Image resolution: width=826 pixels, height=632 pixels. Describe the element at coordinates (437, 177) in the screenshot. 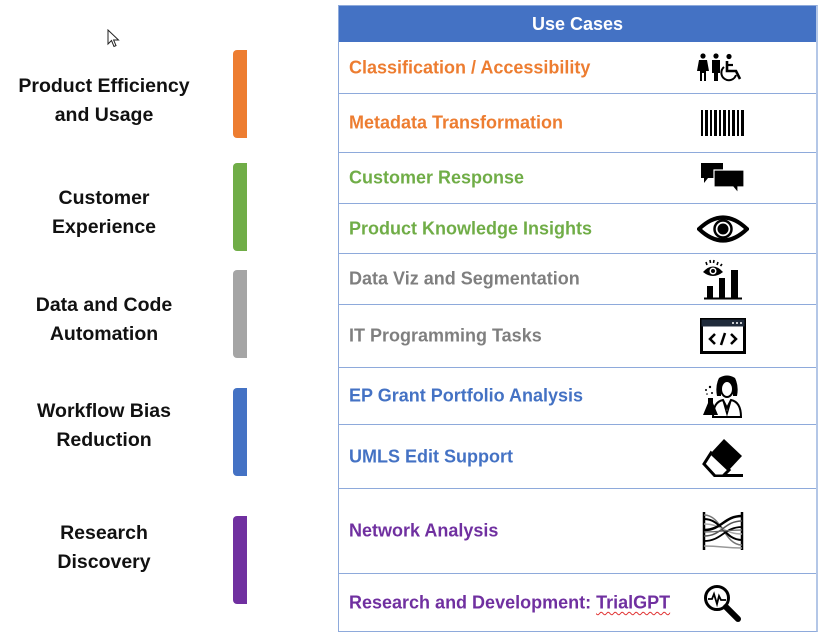

I see `use-case-label: Customer Response` at that location.